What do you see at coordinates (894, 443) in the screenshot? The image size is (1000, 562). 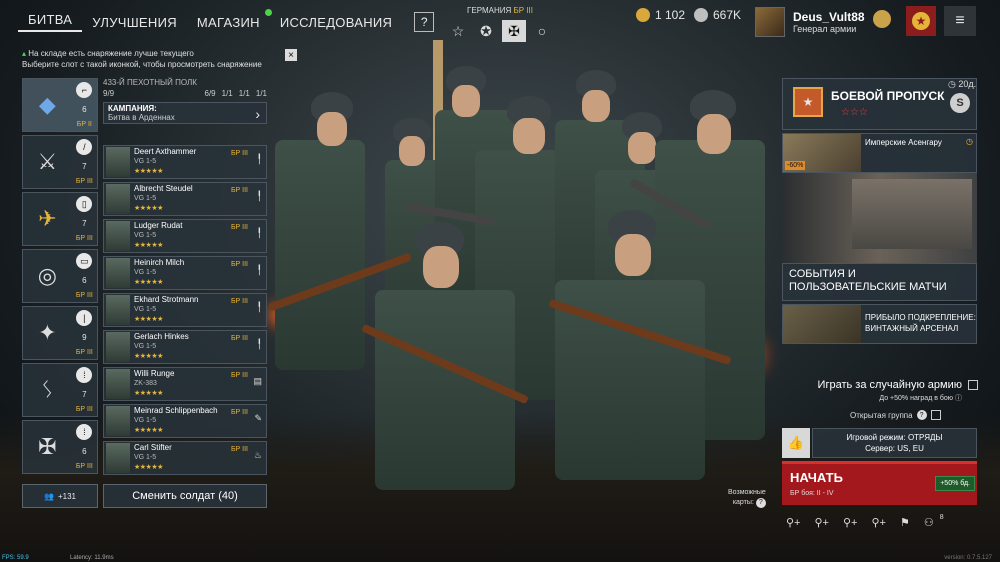 I see `game-mode-selector: Игровой режим: ОТРЯДЫ Сервер: US, EU` at bounding box center [894, 443].